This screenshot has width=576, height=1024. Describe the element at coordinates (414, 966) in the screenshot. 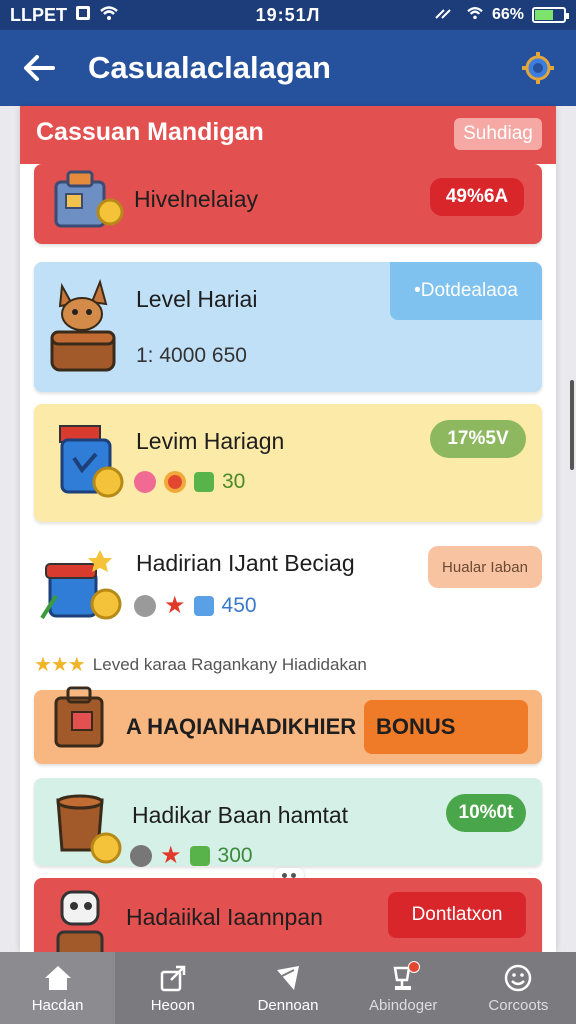

I see `notification-badge` at that location.